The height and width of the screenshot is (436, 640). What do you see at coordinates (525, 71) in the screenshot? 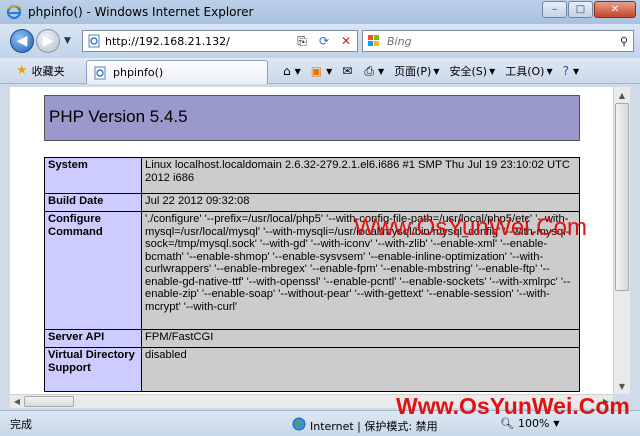
I see `tools-menu-label: 工具(O)` at bounding box center [525, 71].